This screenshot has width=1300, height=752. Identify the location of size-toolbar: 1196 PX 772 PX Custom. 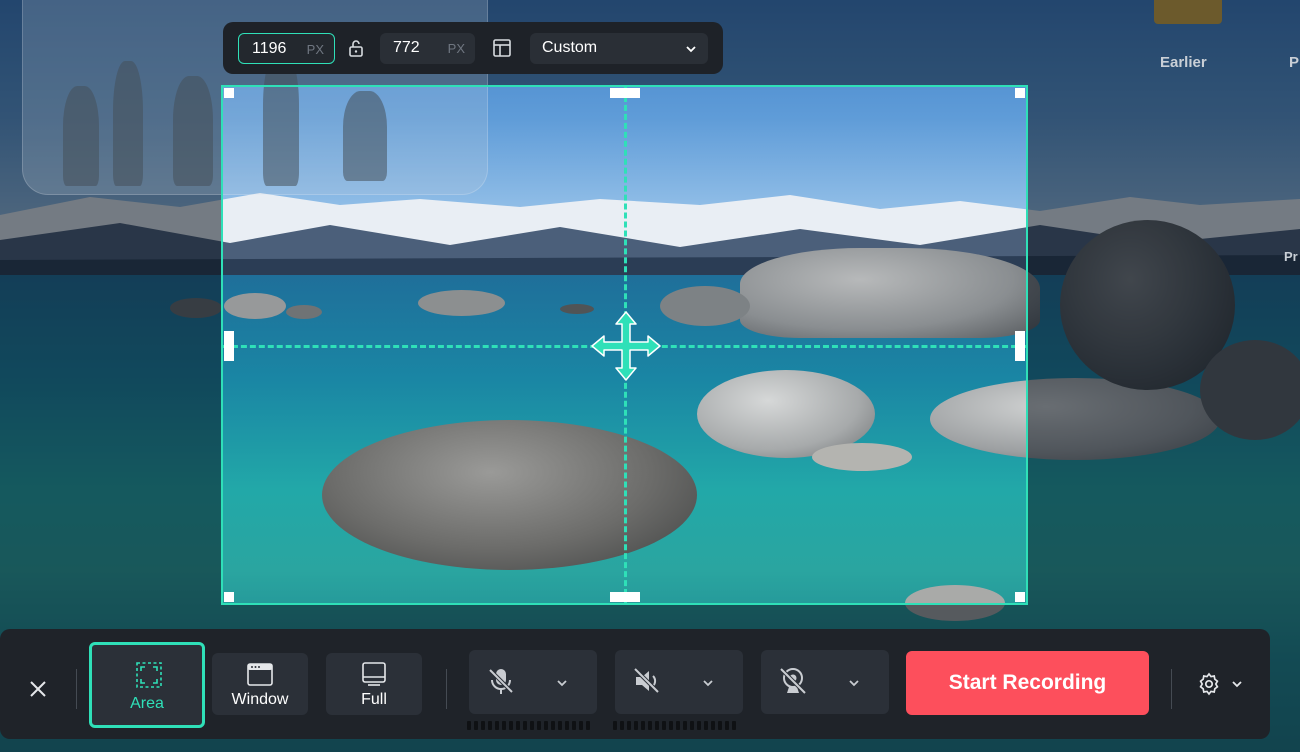
(473, 48).